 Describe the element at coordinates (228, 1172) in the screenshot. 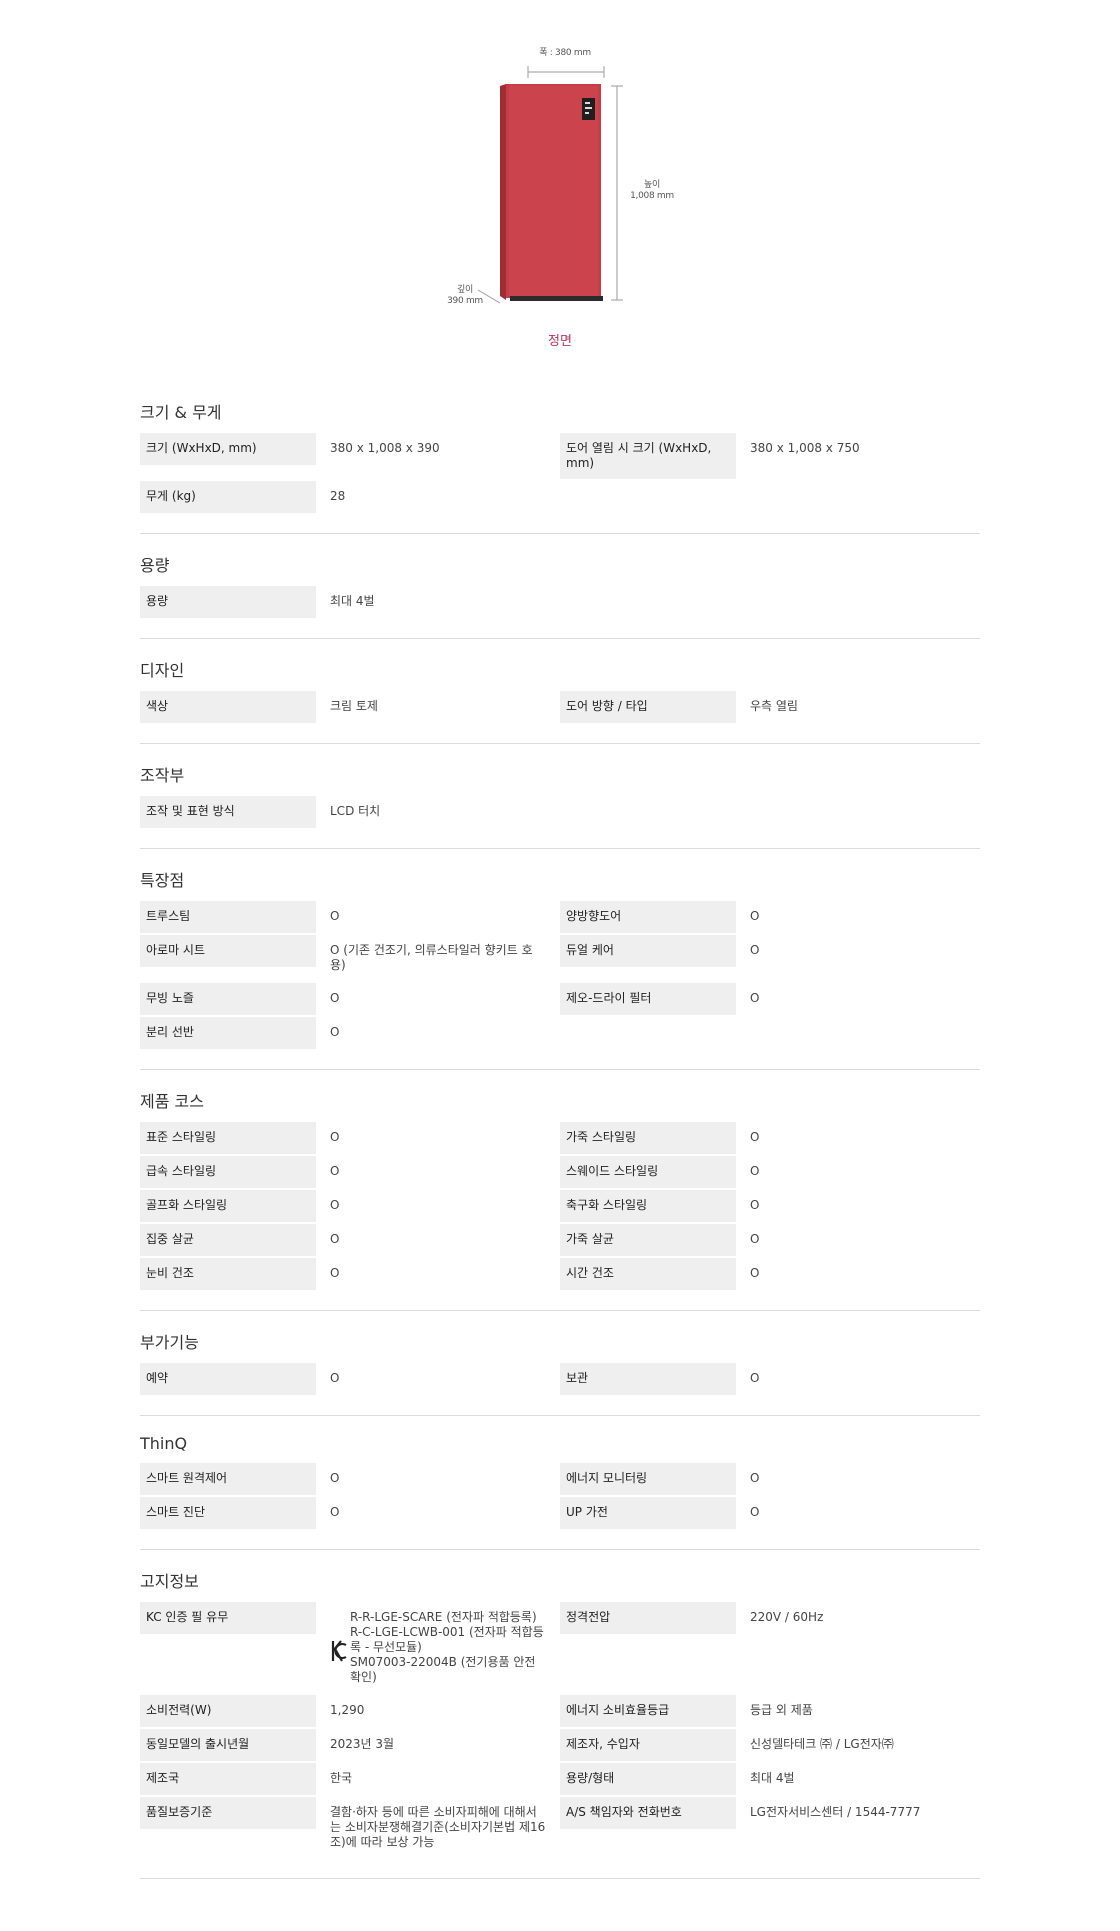

I see `spec-label: 급속 스타일링` at that location.